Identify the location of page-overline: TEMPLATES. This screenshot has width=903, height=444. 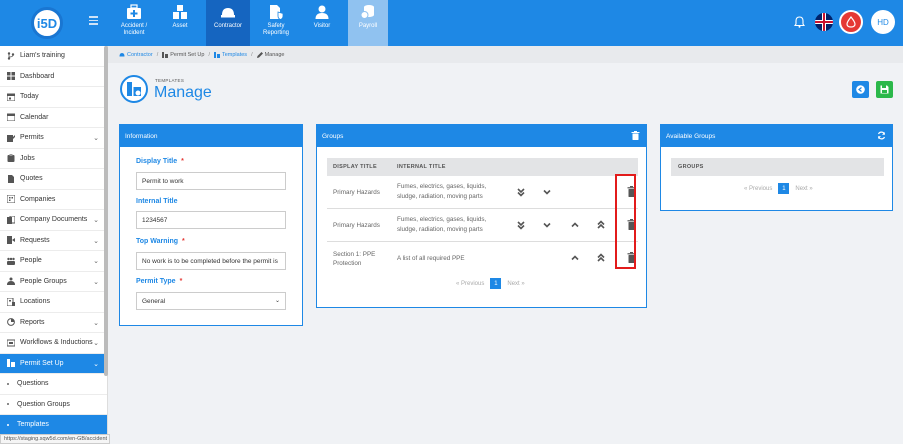
(170, 80).